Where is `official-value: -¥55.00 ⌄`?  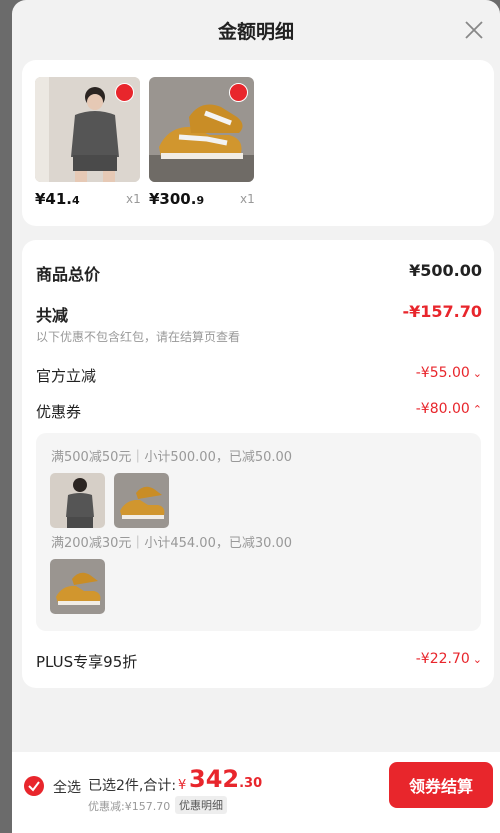
official-value: -¥55.00 ⌄ is located at coordinates (448, 373).